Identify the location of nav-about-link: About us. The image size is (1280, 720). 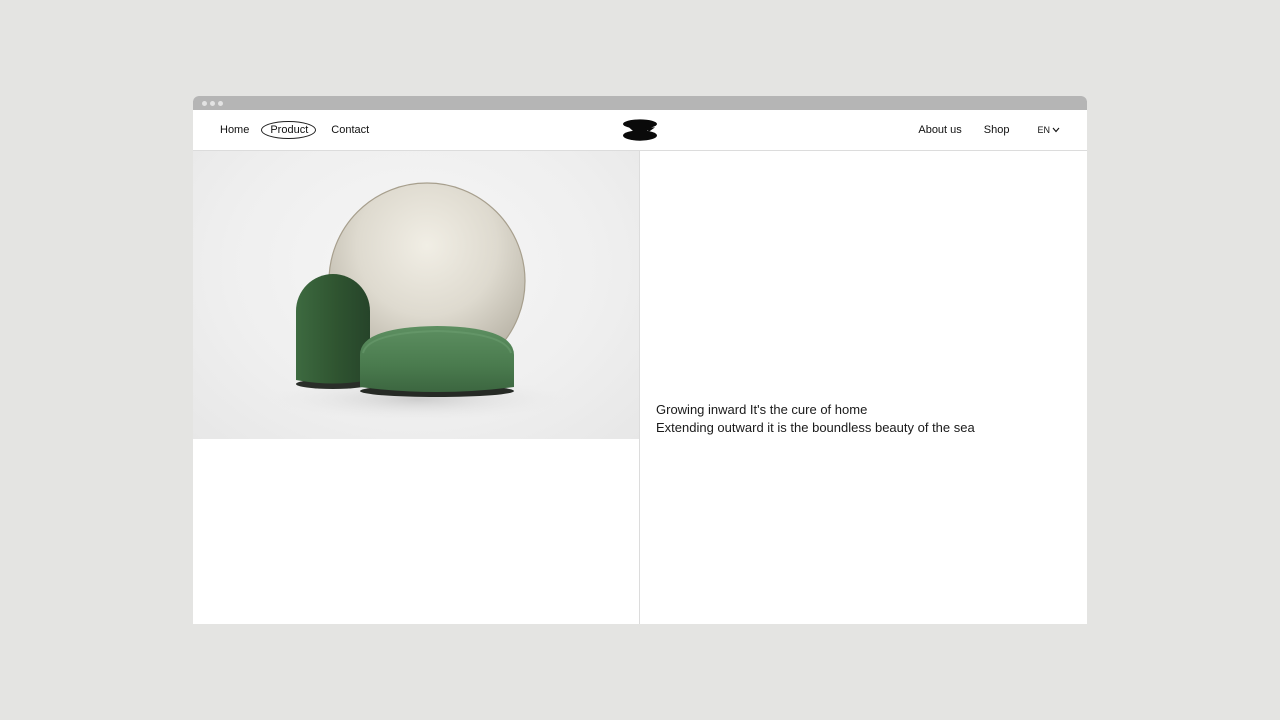
(939, 130).